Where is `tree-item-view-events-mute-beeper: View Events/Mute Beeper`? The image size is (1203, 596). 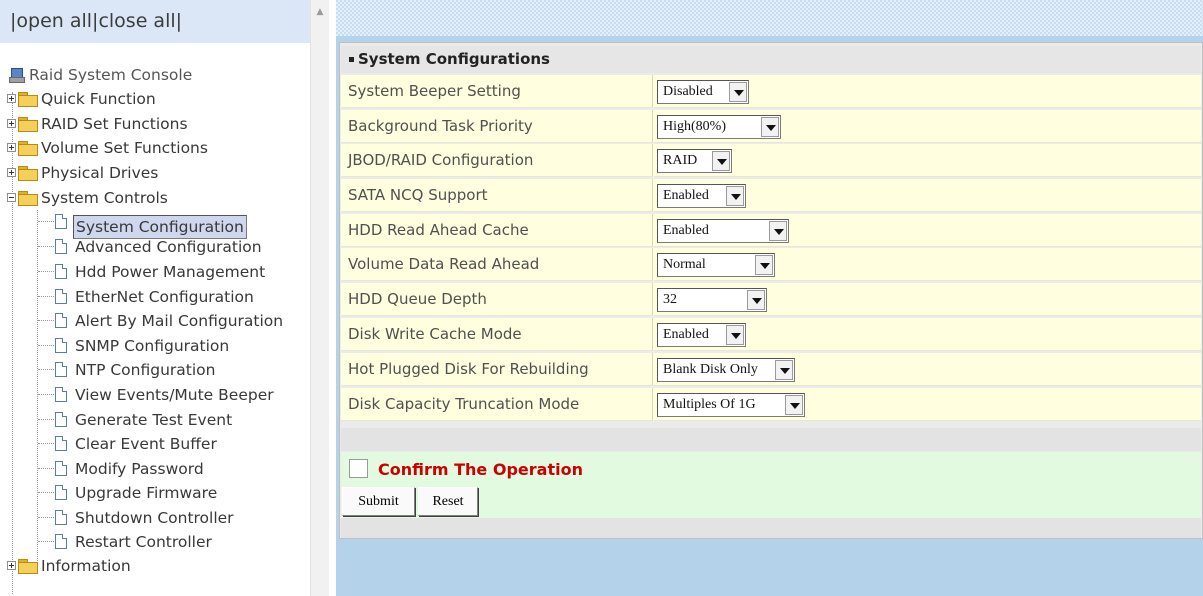
tree-item-view-events-mute-beeper: View Events/Mute Beeper is located at coordinates (165, 394).